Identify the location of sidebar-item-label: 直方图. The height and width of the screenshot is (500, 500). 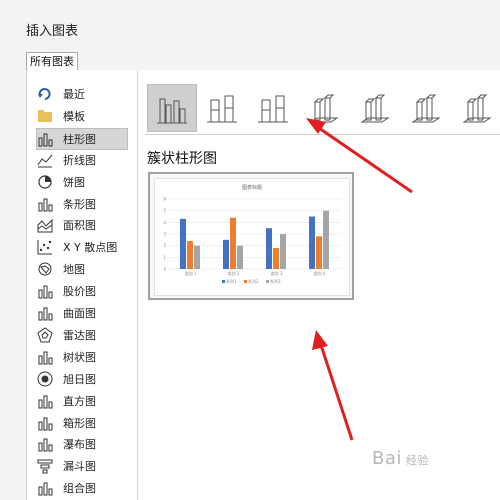
(79, 401).